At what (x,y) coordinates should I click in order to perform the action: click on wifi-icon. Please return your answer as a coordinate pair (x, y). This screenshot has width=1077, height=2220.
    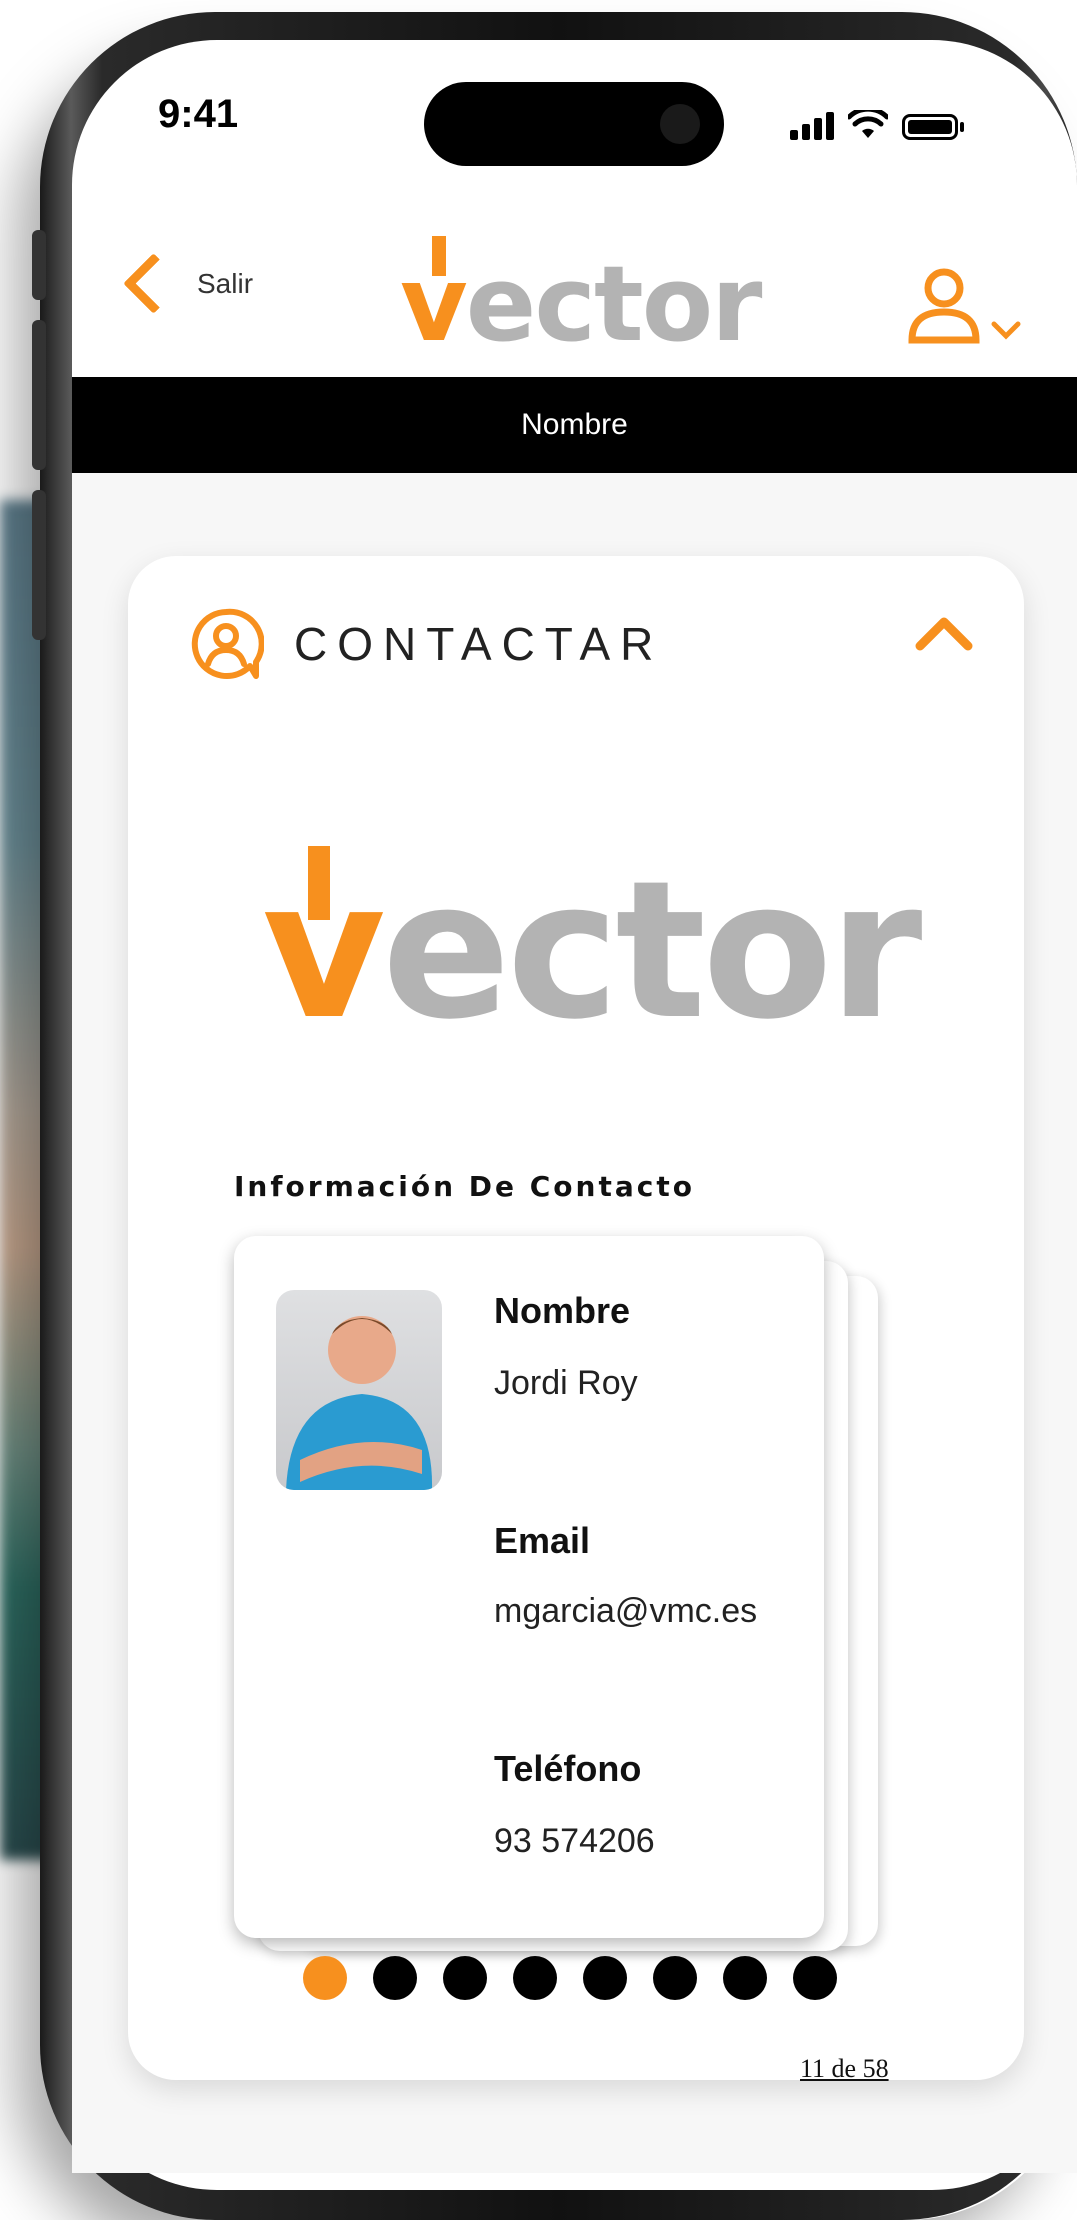
    Looking at the image, I should click on (868, 124).